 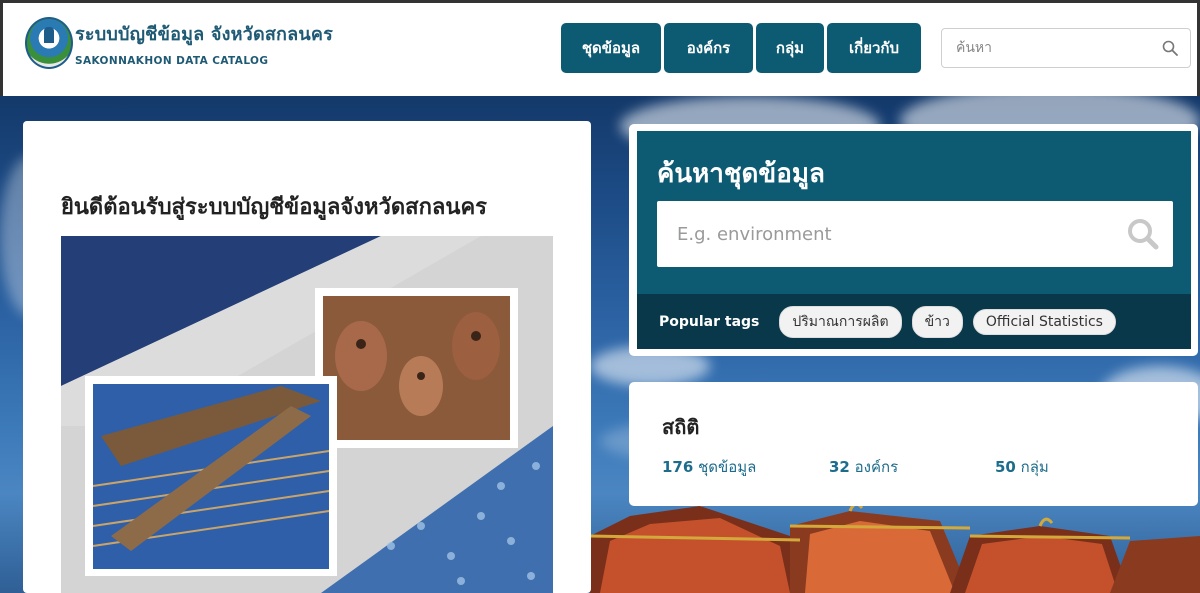 What do you see at coordinates (681, 427) in the screenshot?
I see `stats-title: สถิติ` at bounding box center [681, 427].